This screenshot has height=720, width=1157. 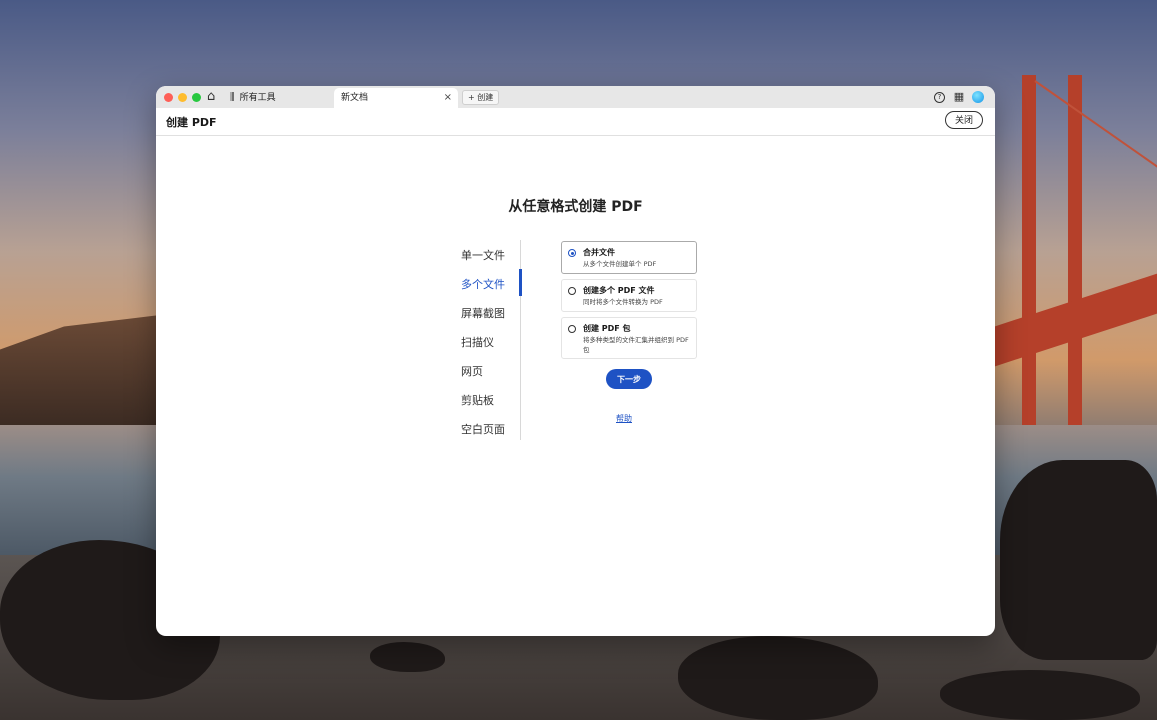 I want to click on window-close-dot, so click(x=168, y=97).